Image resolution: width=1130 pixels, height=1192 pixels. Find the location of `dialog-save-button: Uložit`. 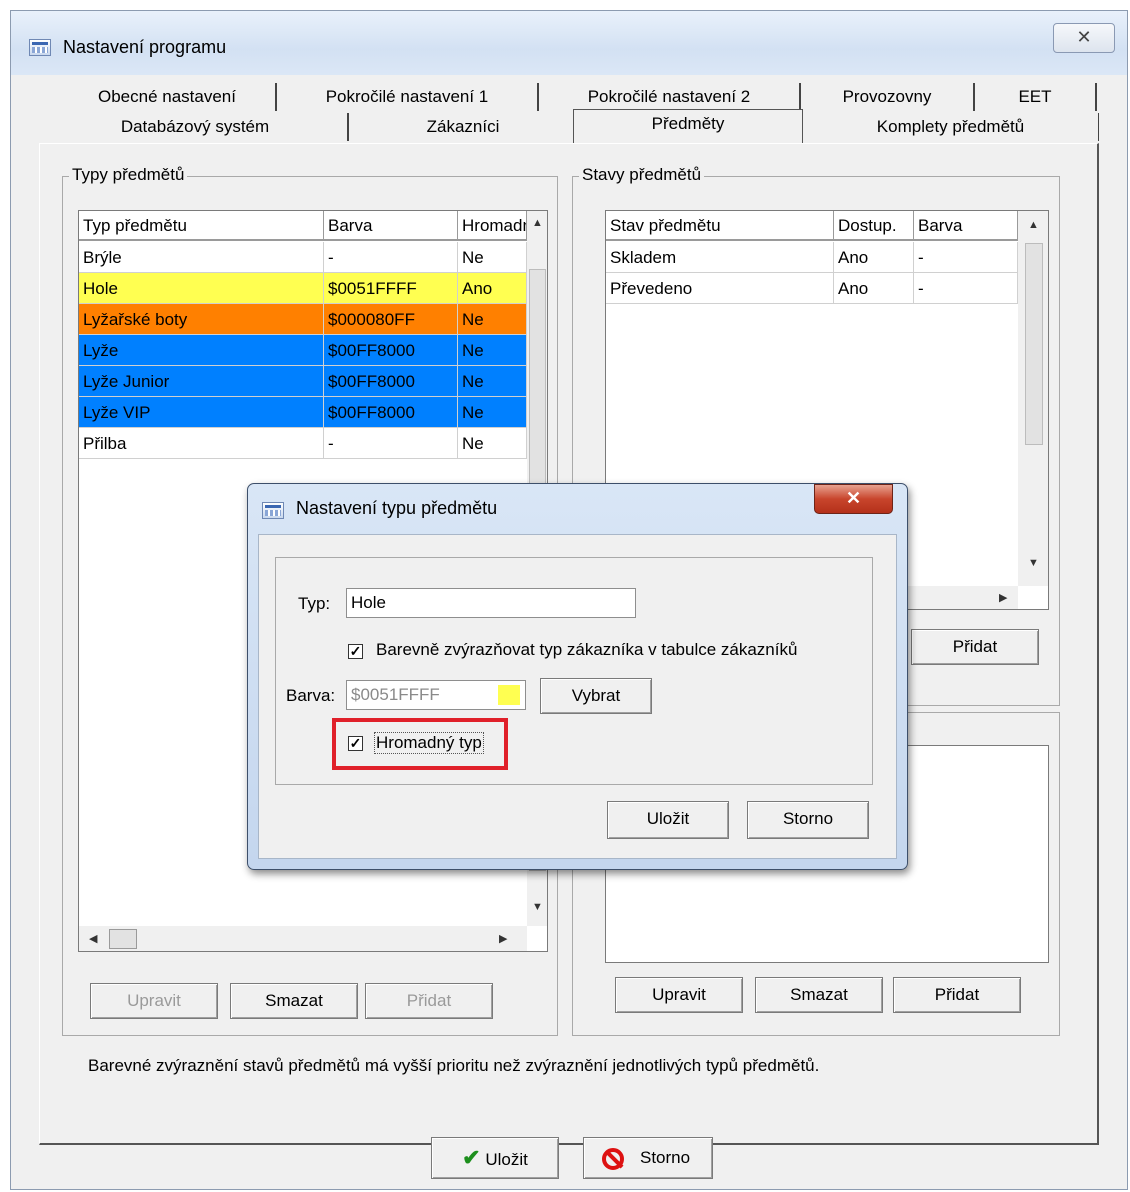

dialog-save-button: Uložit is located at coordinates (668, 820).